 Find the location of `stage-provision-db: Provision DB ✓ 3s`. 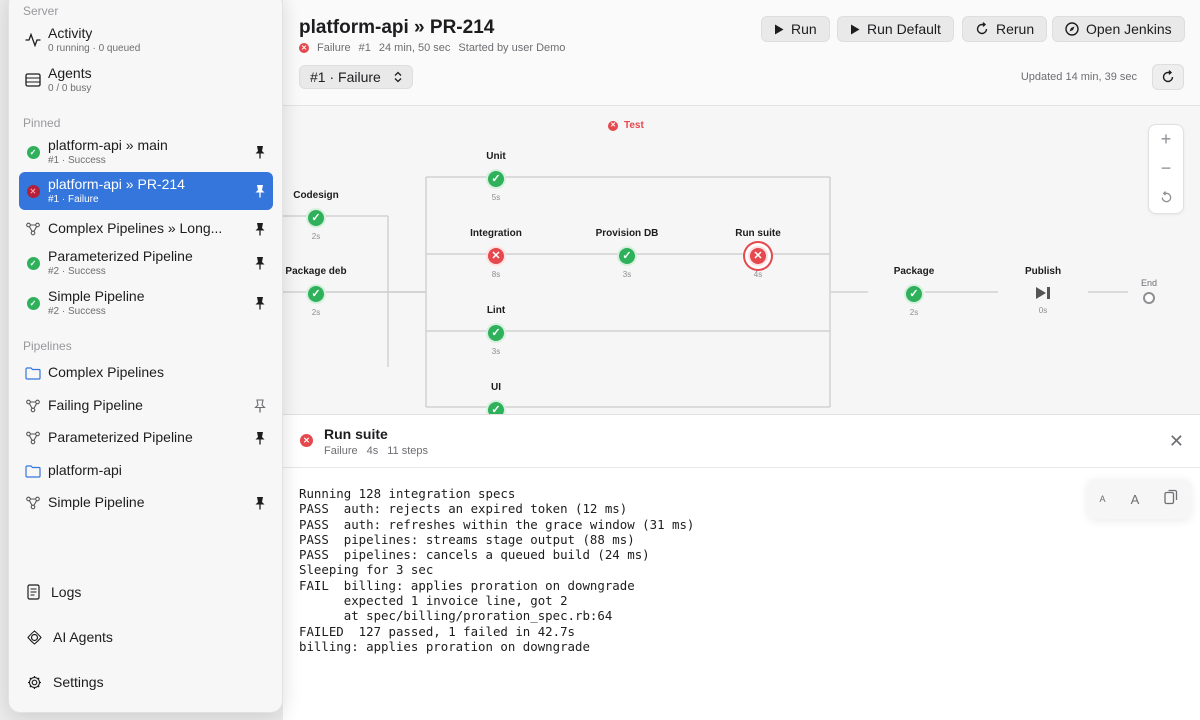

stage-provision-db: Provision DB ✓ 3s is located at coordinates (627, 253).